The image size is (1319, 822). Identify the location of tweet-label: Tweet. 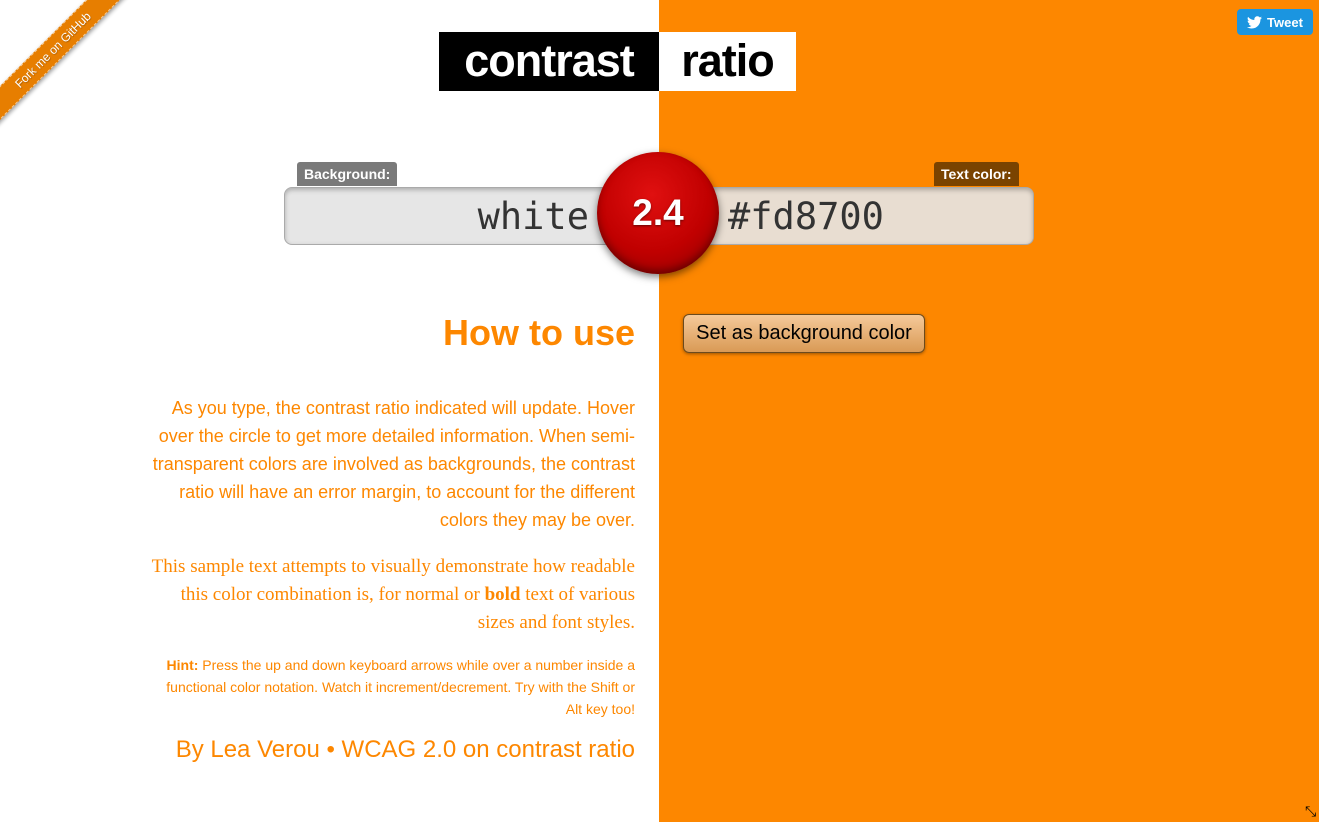
(1285, 22).